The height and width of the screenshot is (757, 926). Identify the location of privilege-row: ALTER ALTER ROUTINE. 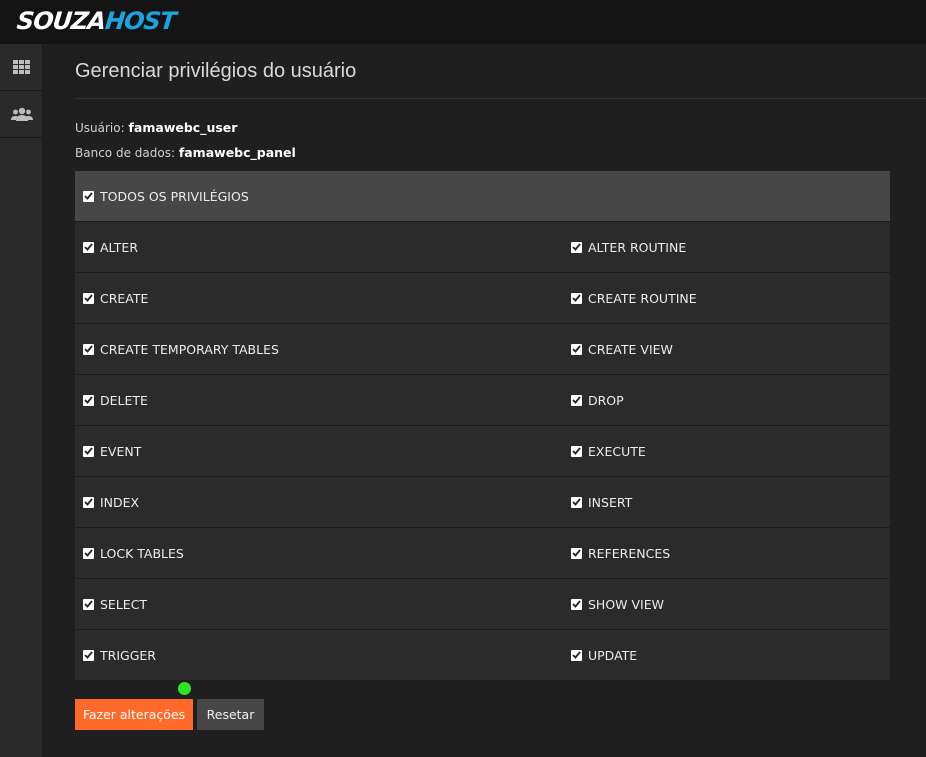
(482, 246).